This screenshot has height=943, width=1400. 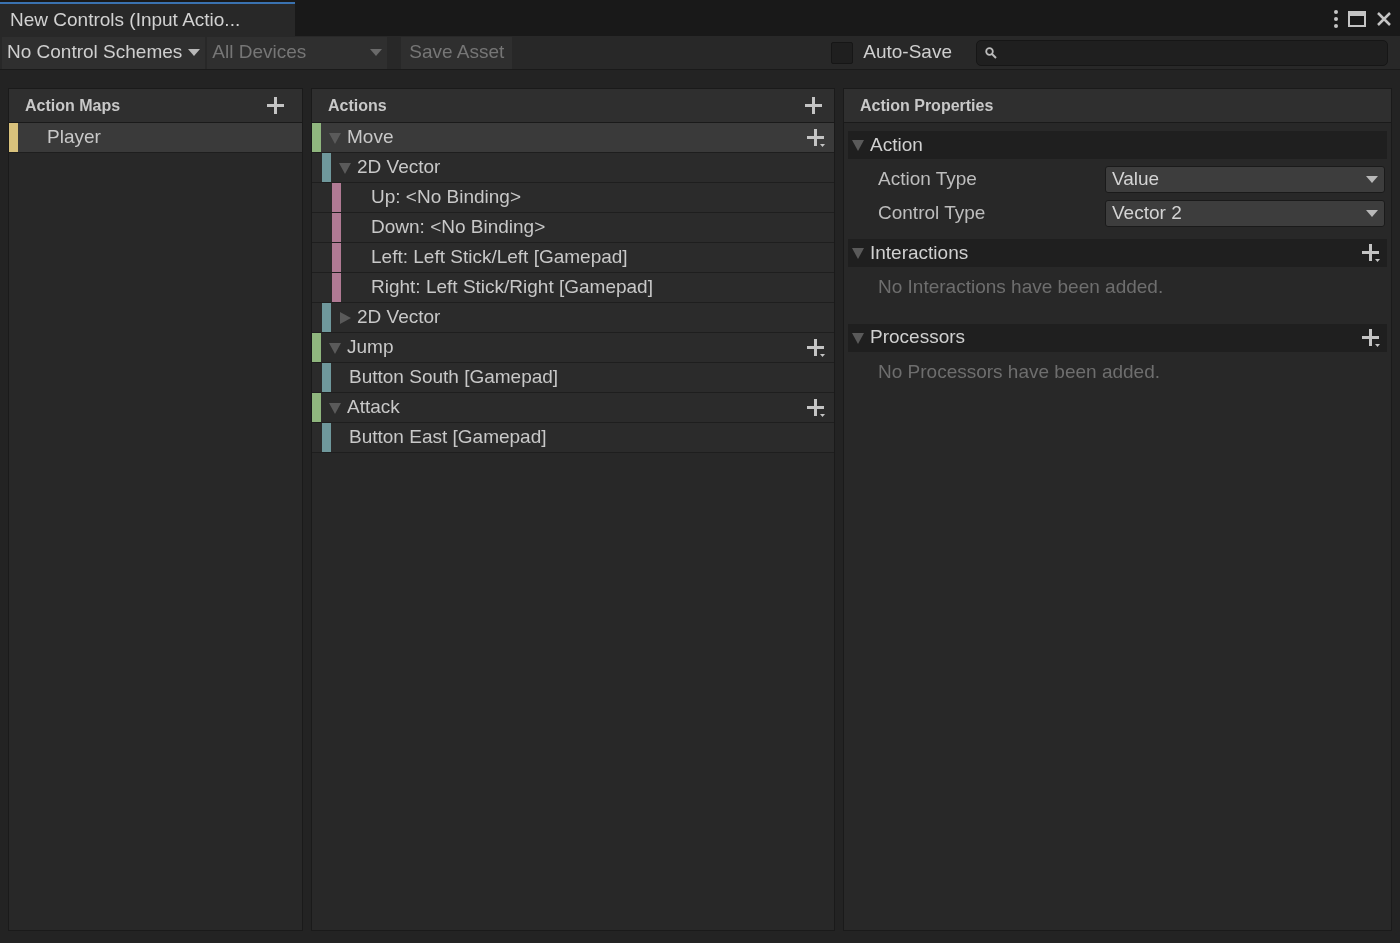 I want to click on control-schemes-dropdown: No Control Schemes, so click(x=104, y=52).